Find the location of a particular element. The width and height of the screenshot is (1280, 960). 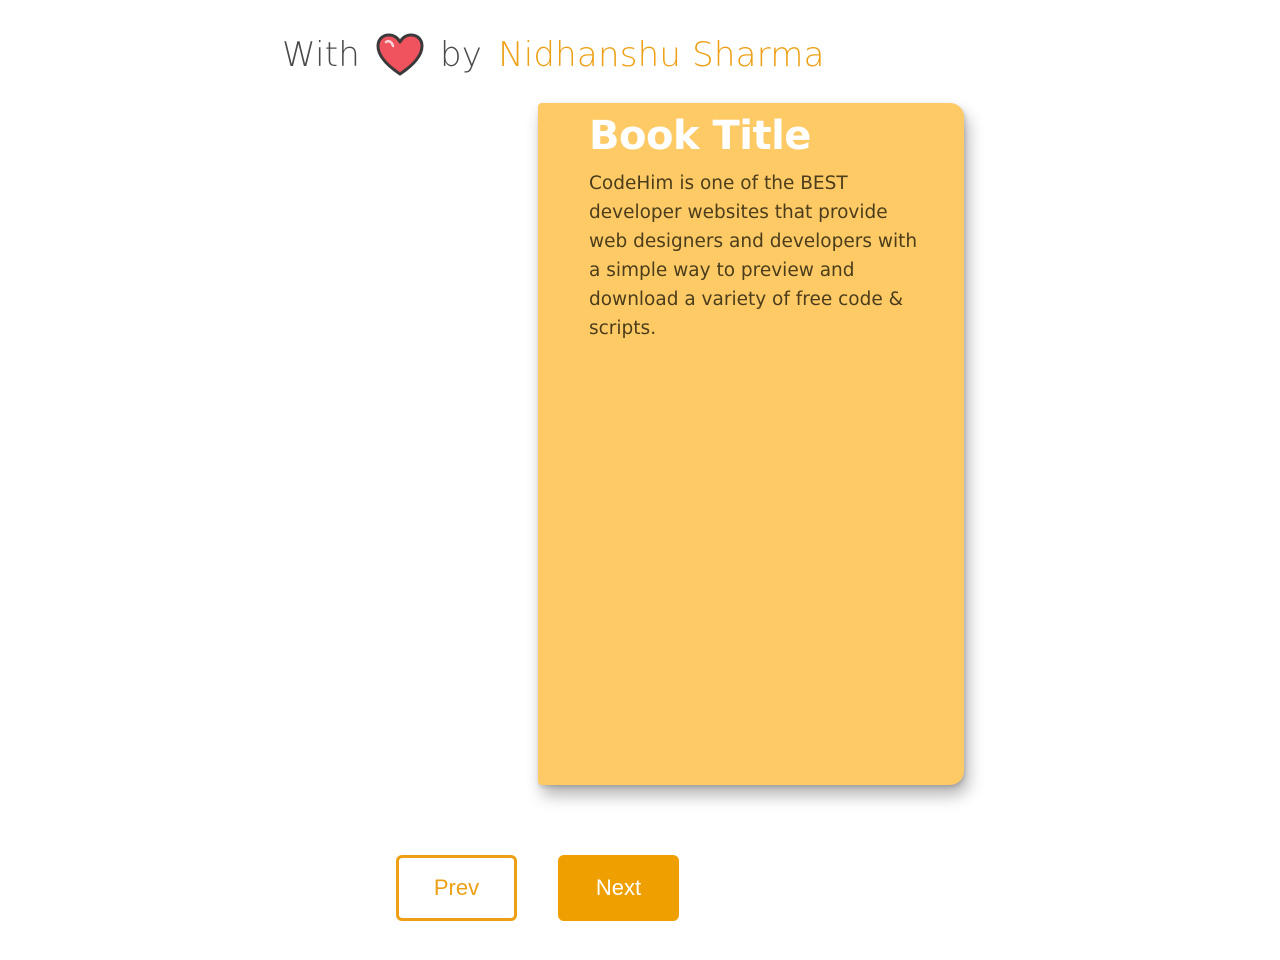

heart-icon is located at coordinates (400, 55).